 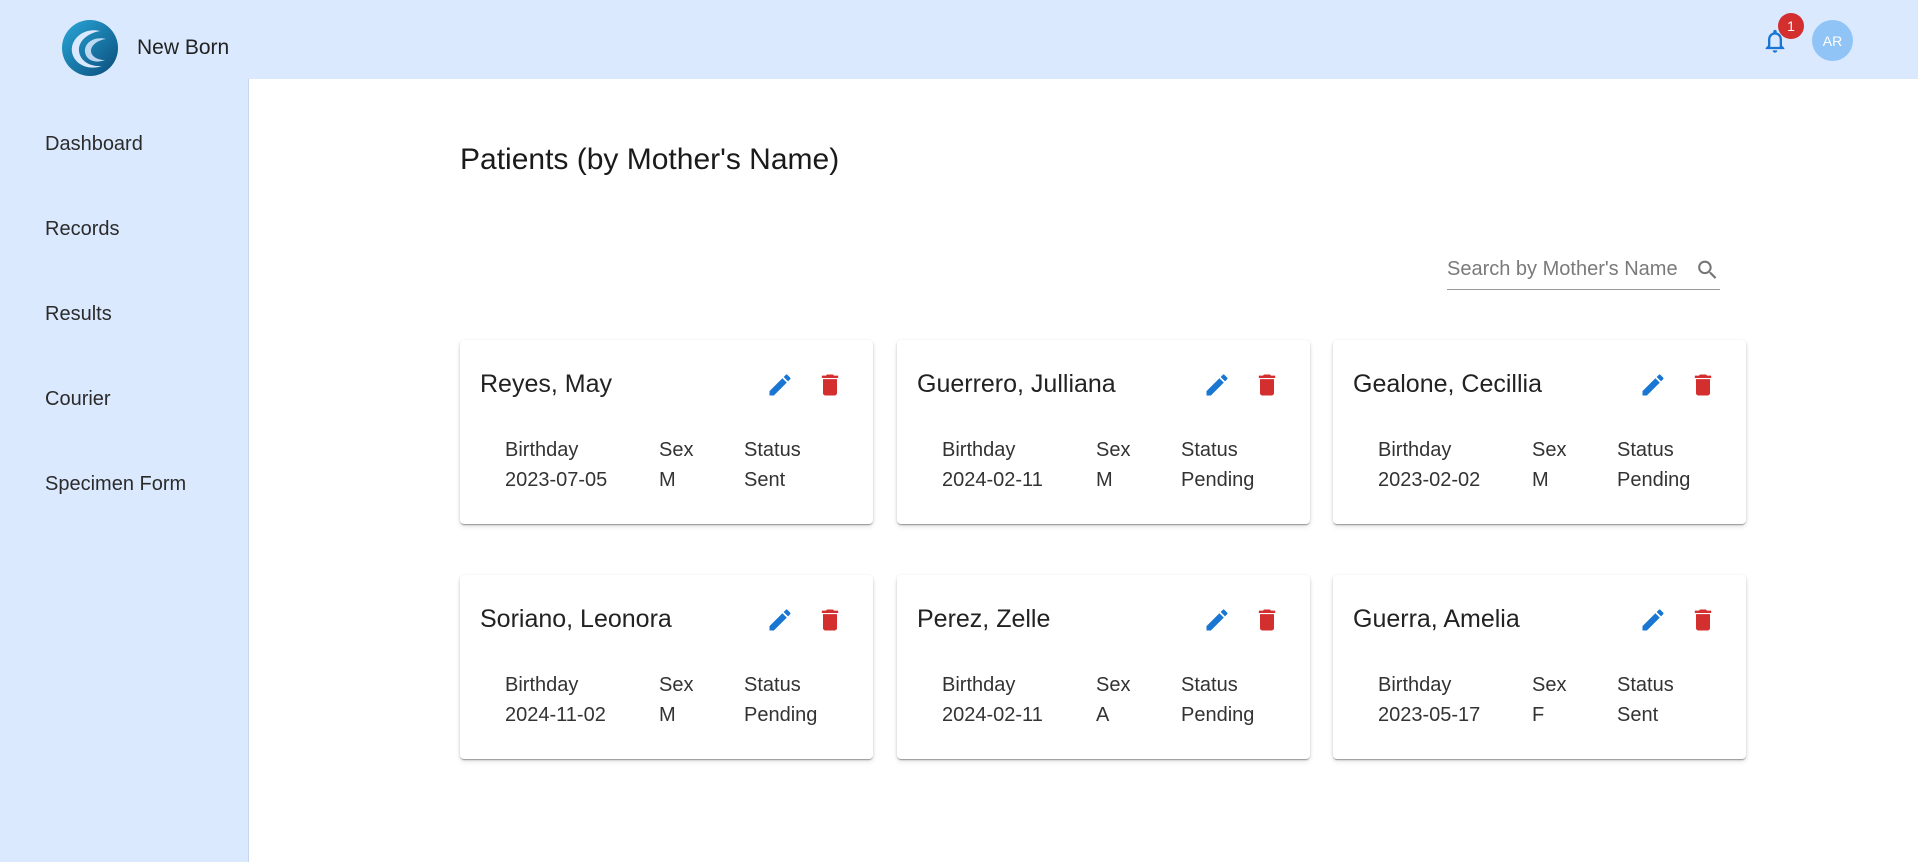 What do you see at coordinates (82, 229) in the screenshot?
I see `sidebar-item-records: Records` at bounding box center [82, 229].